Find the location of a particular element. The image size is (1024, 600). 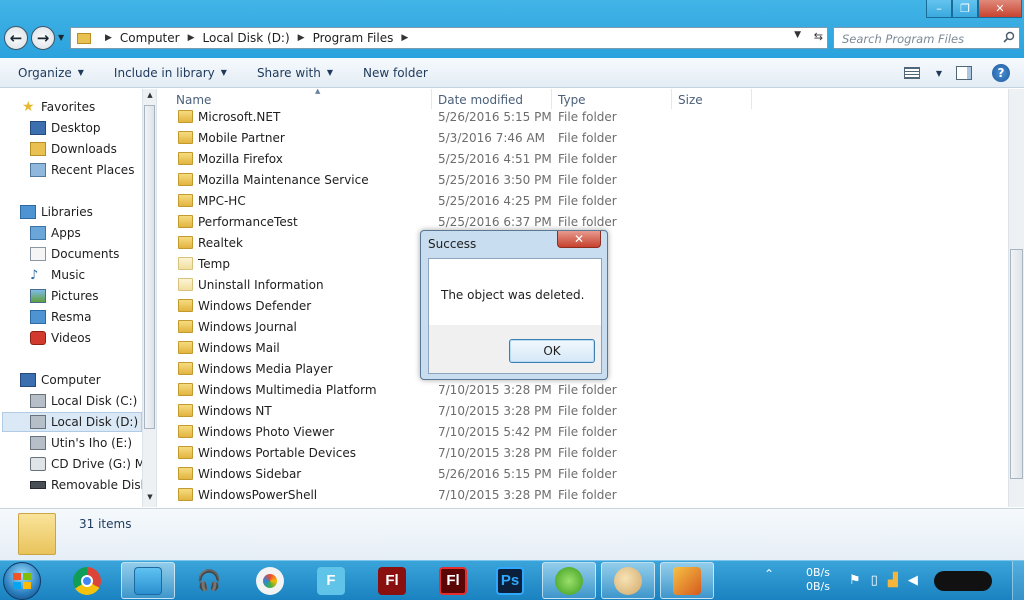

taskbar-flash: Fl is located at coordinates (392, 580).